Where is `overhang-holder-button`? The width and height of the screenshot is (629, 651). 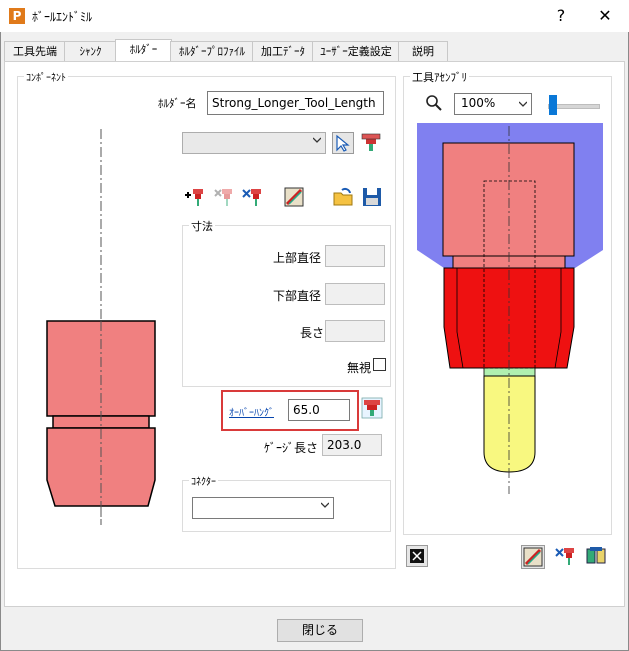
overhang-holder-button is located at coordinates (372, 408).